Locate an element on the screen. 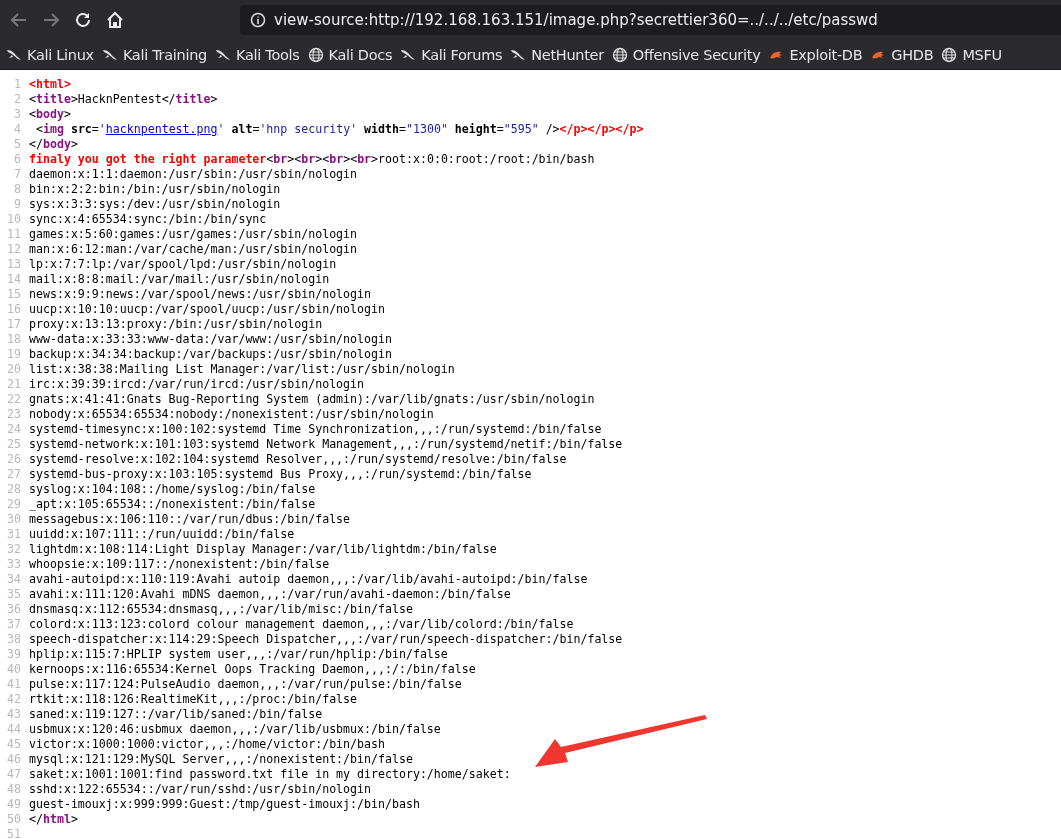 The width and height of the screenshot is (1061, 839). line-number: 5 is located at coordinates (17, 144).